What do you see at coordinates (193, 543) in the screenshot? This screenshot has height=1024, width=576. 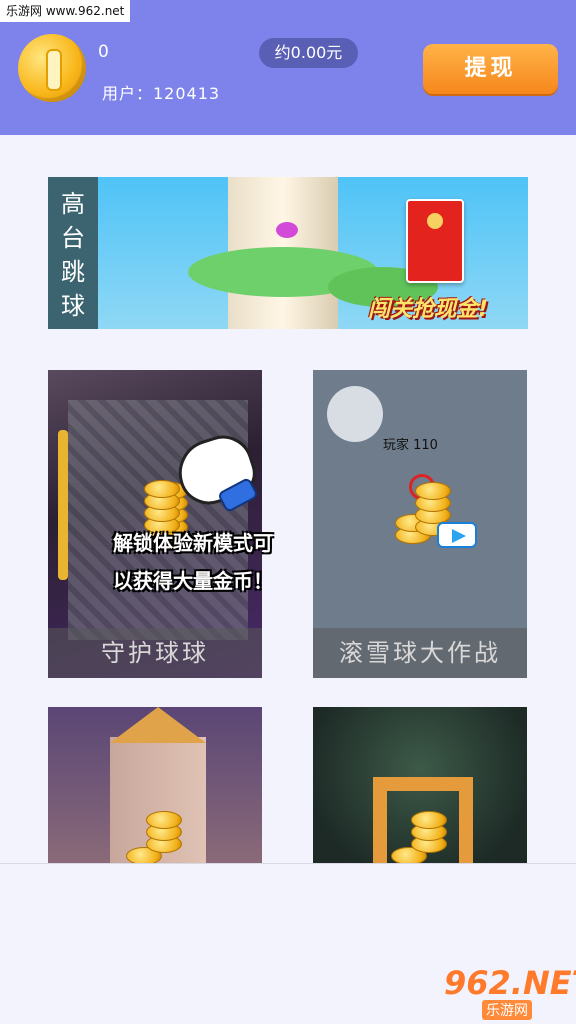 I see `unlock-hint-line: 解锁体验新模式可` at bounding box center [193, 543].